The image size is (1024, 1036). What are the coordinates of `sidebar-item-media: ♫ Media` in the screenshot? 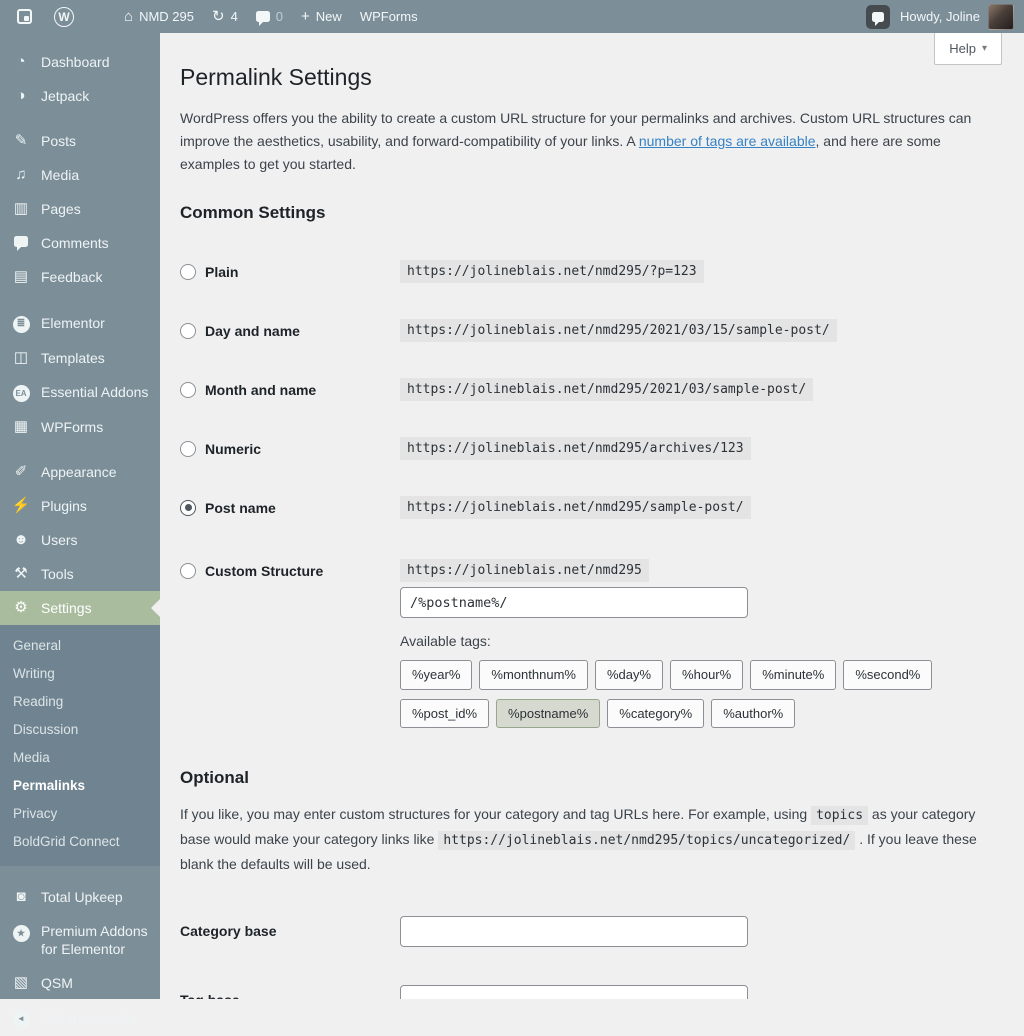 It's located at (80, 175).